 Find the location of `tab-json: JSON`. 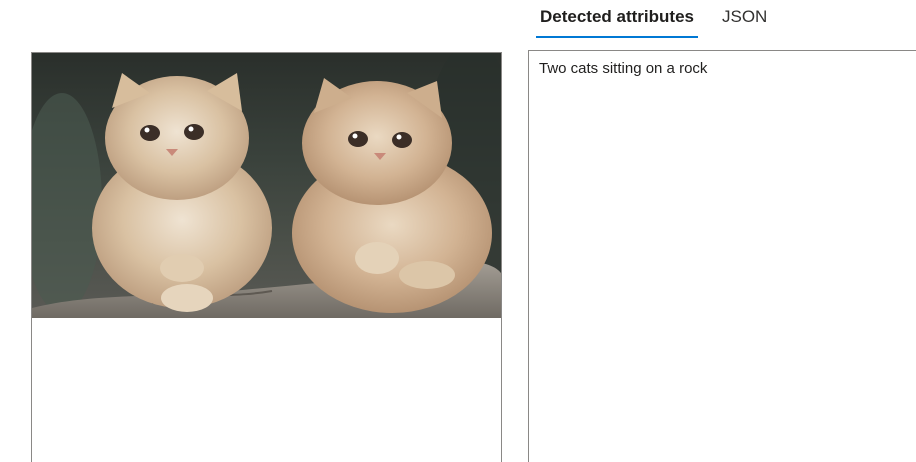

tab-json: JSON is located at coordinates (744, 19).